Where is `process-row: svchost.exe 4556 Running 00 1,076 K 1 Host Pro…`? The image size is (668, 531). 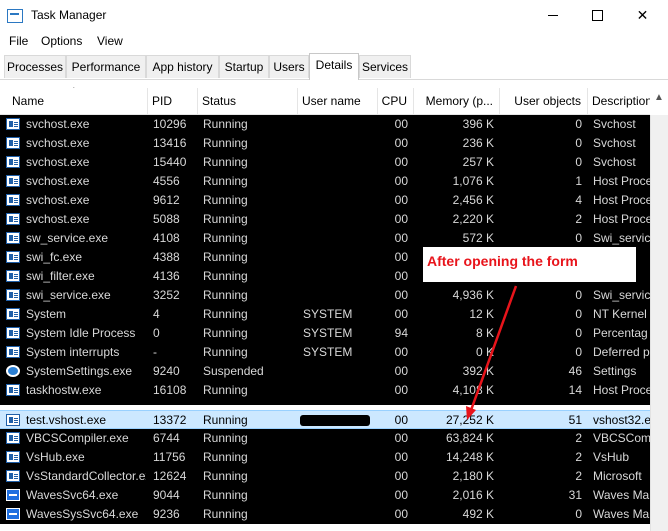
process-row: svchost.exe 4556 Running 00 1,076 K 1 Host Pro… is located at coordinates (325, 181).